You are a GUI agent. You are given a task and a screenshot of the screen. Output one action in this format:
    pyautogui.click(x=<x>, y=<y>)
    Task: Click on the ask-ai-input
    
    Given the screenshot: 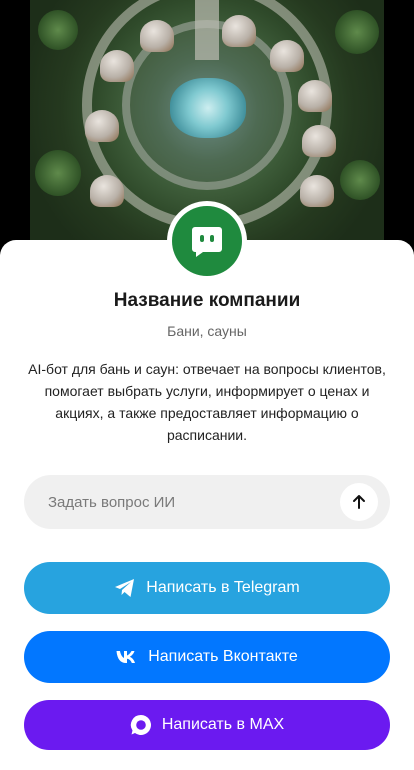 What is the action you would take?
    pyautogui.click(x=174, y=502)
    